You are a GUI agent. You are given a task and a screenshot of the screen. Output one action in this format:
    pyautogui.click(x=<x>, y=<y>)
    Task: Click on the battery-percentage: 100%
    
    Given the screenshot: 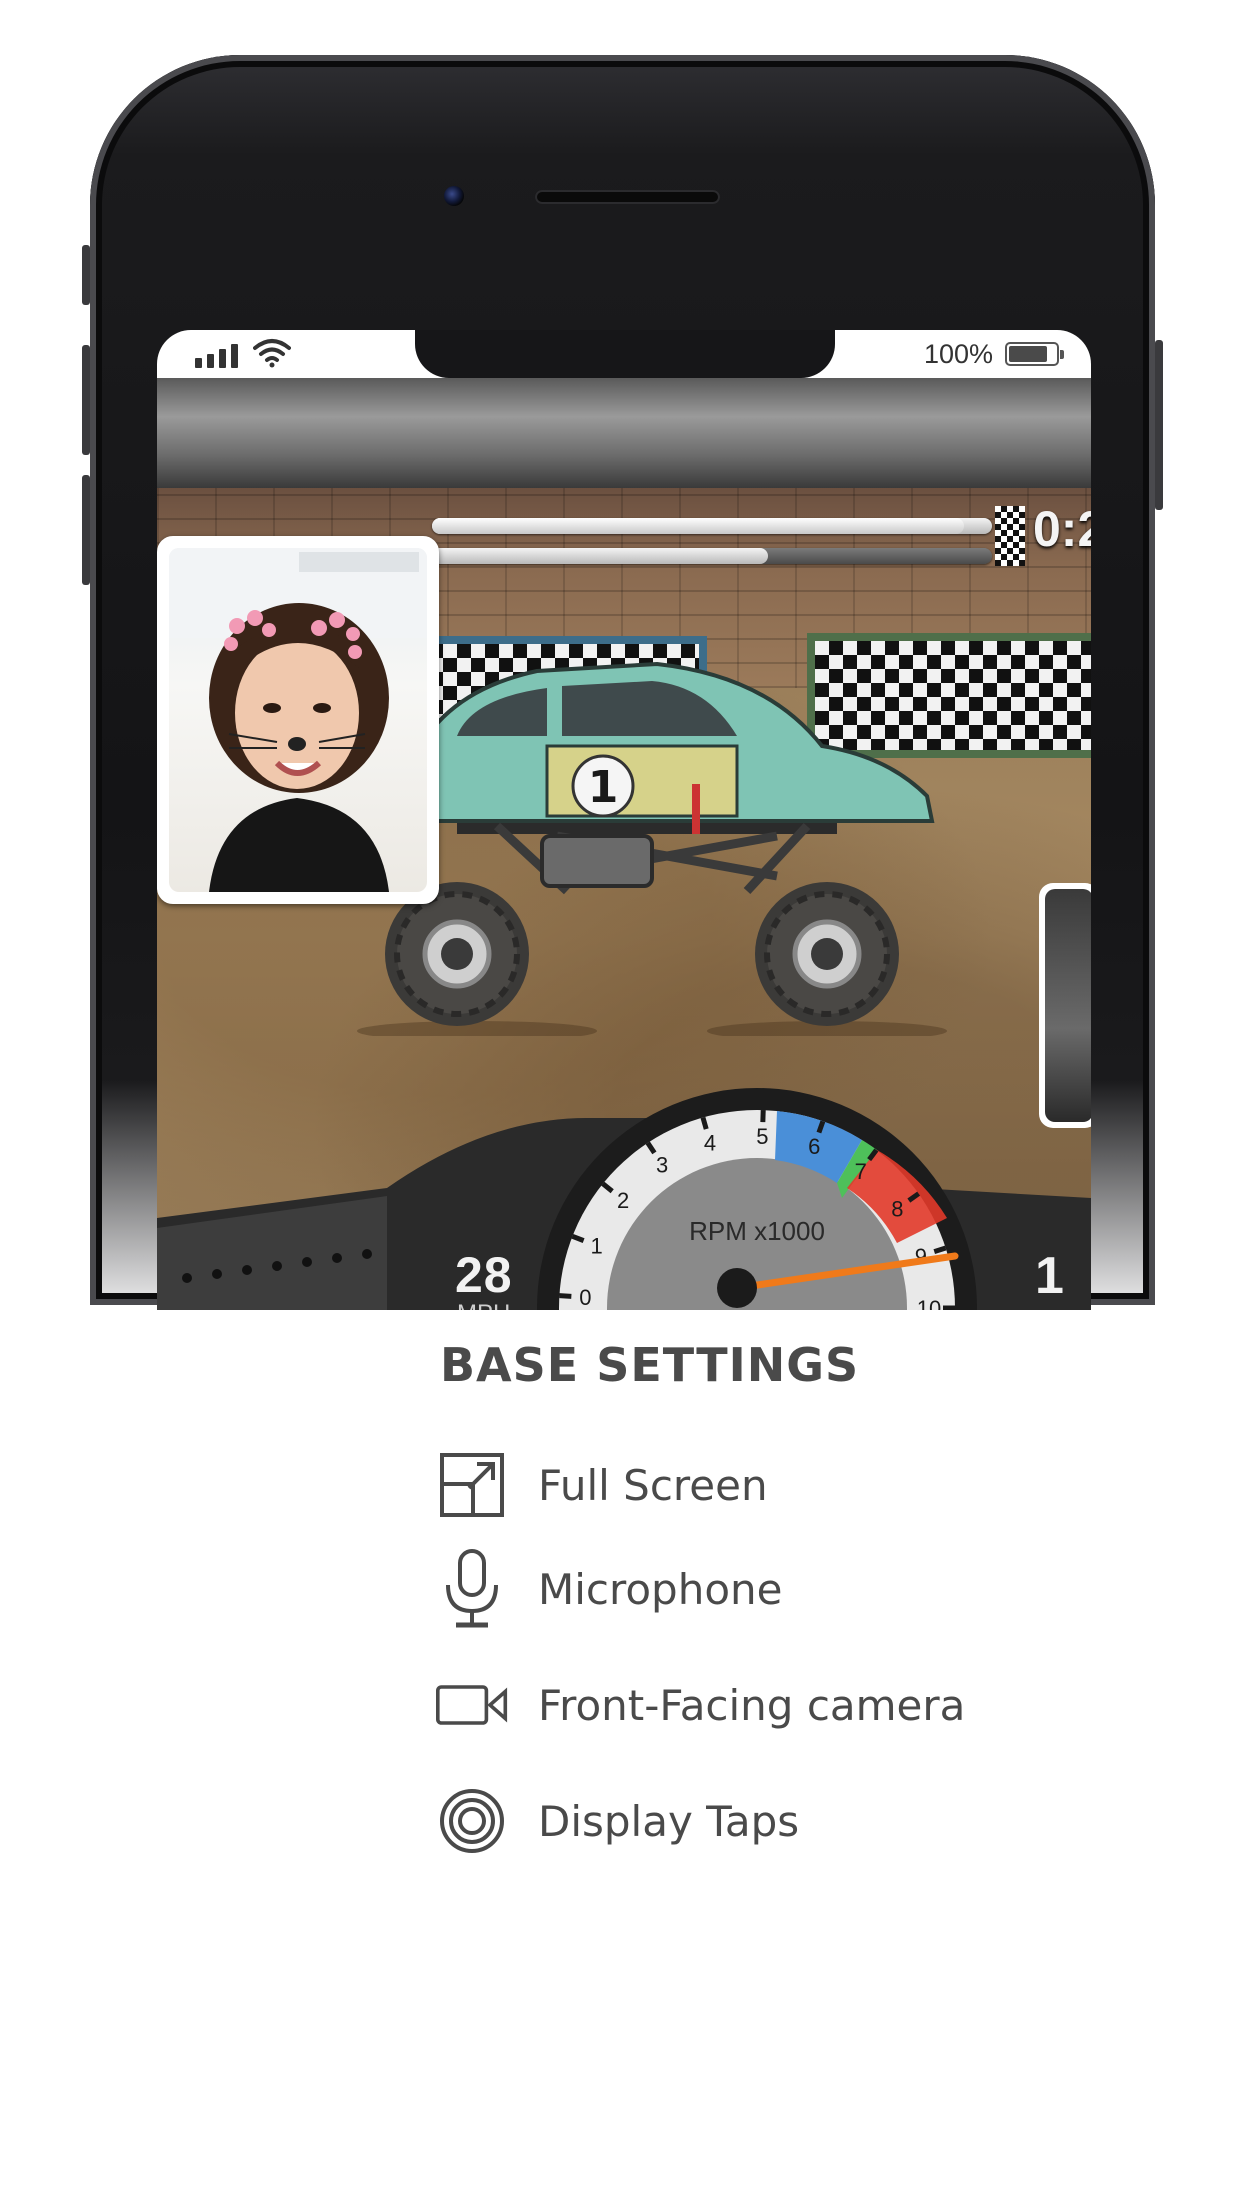 What is the action you would take?
    pyautogui.click(x=958, y=354)
    